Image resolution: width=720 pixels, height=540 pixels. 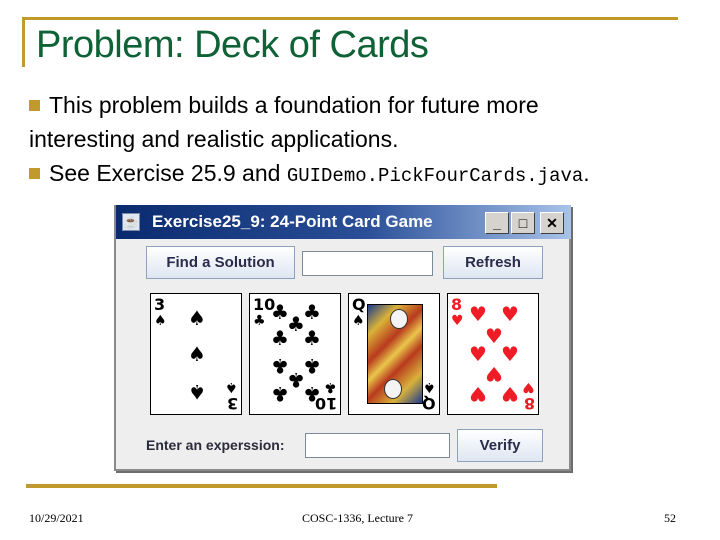 I want to click on close-button: ✕, so click(x=552, y=223).